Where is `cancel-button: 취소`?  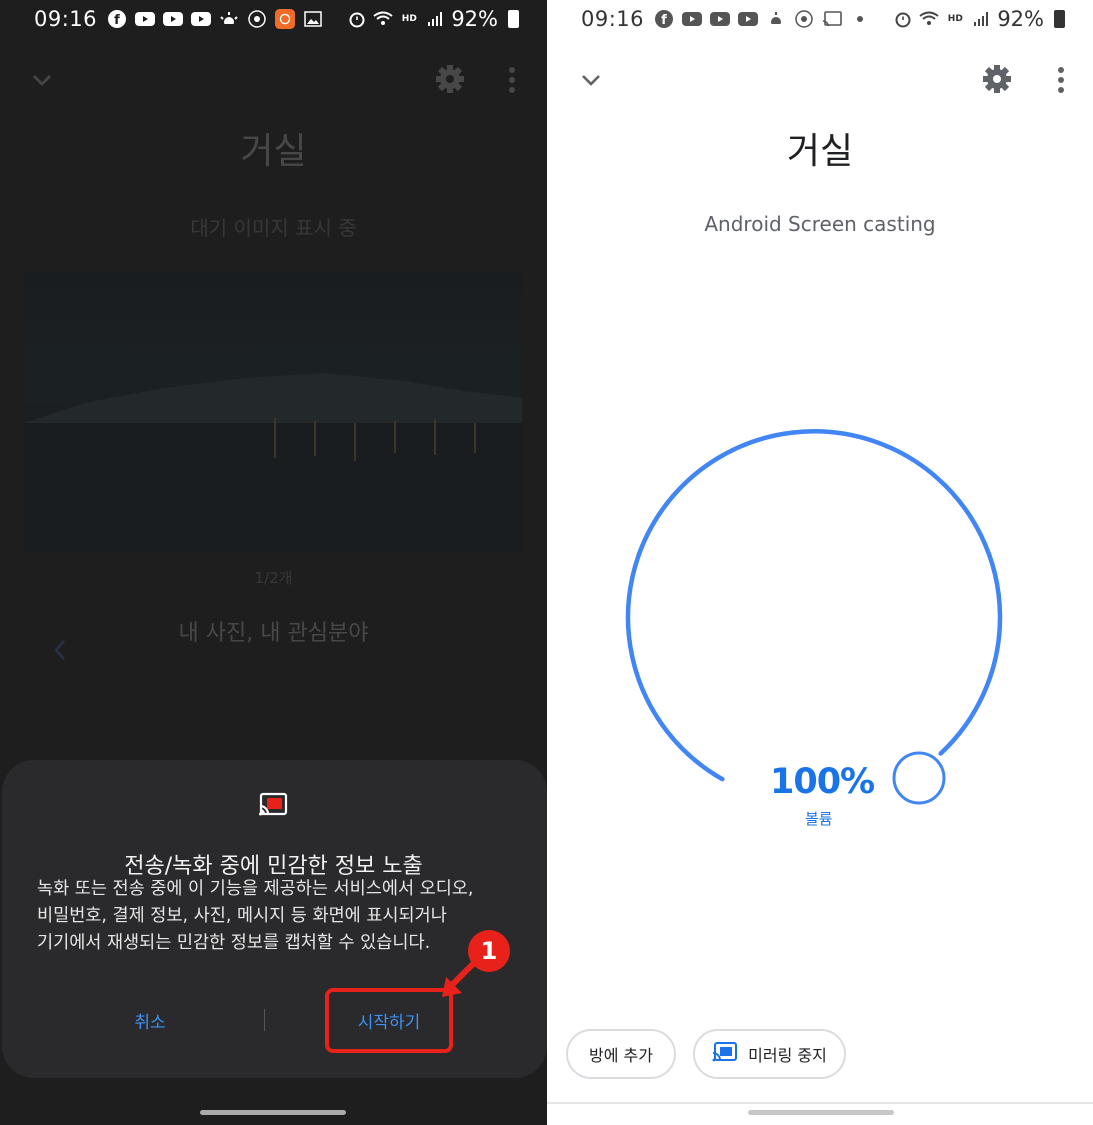 cancel-button: 취소 is located at coordinates (150, 1020).